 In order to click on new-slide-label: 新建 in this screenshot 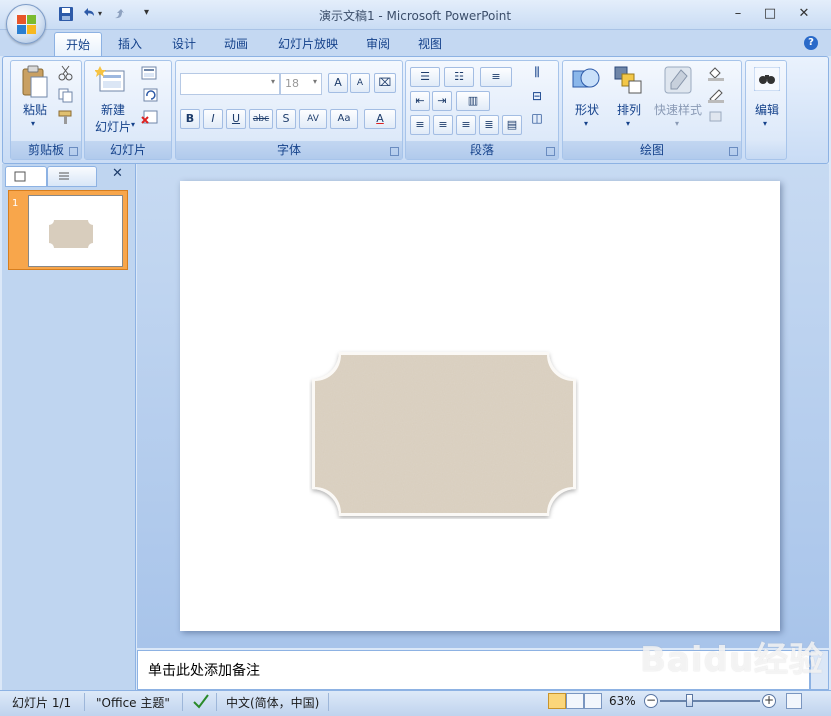, I will do `click(113, 109)`.